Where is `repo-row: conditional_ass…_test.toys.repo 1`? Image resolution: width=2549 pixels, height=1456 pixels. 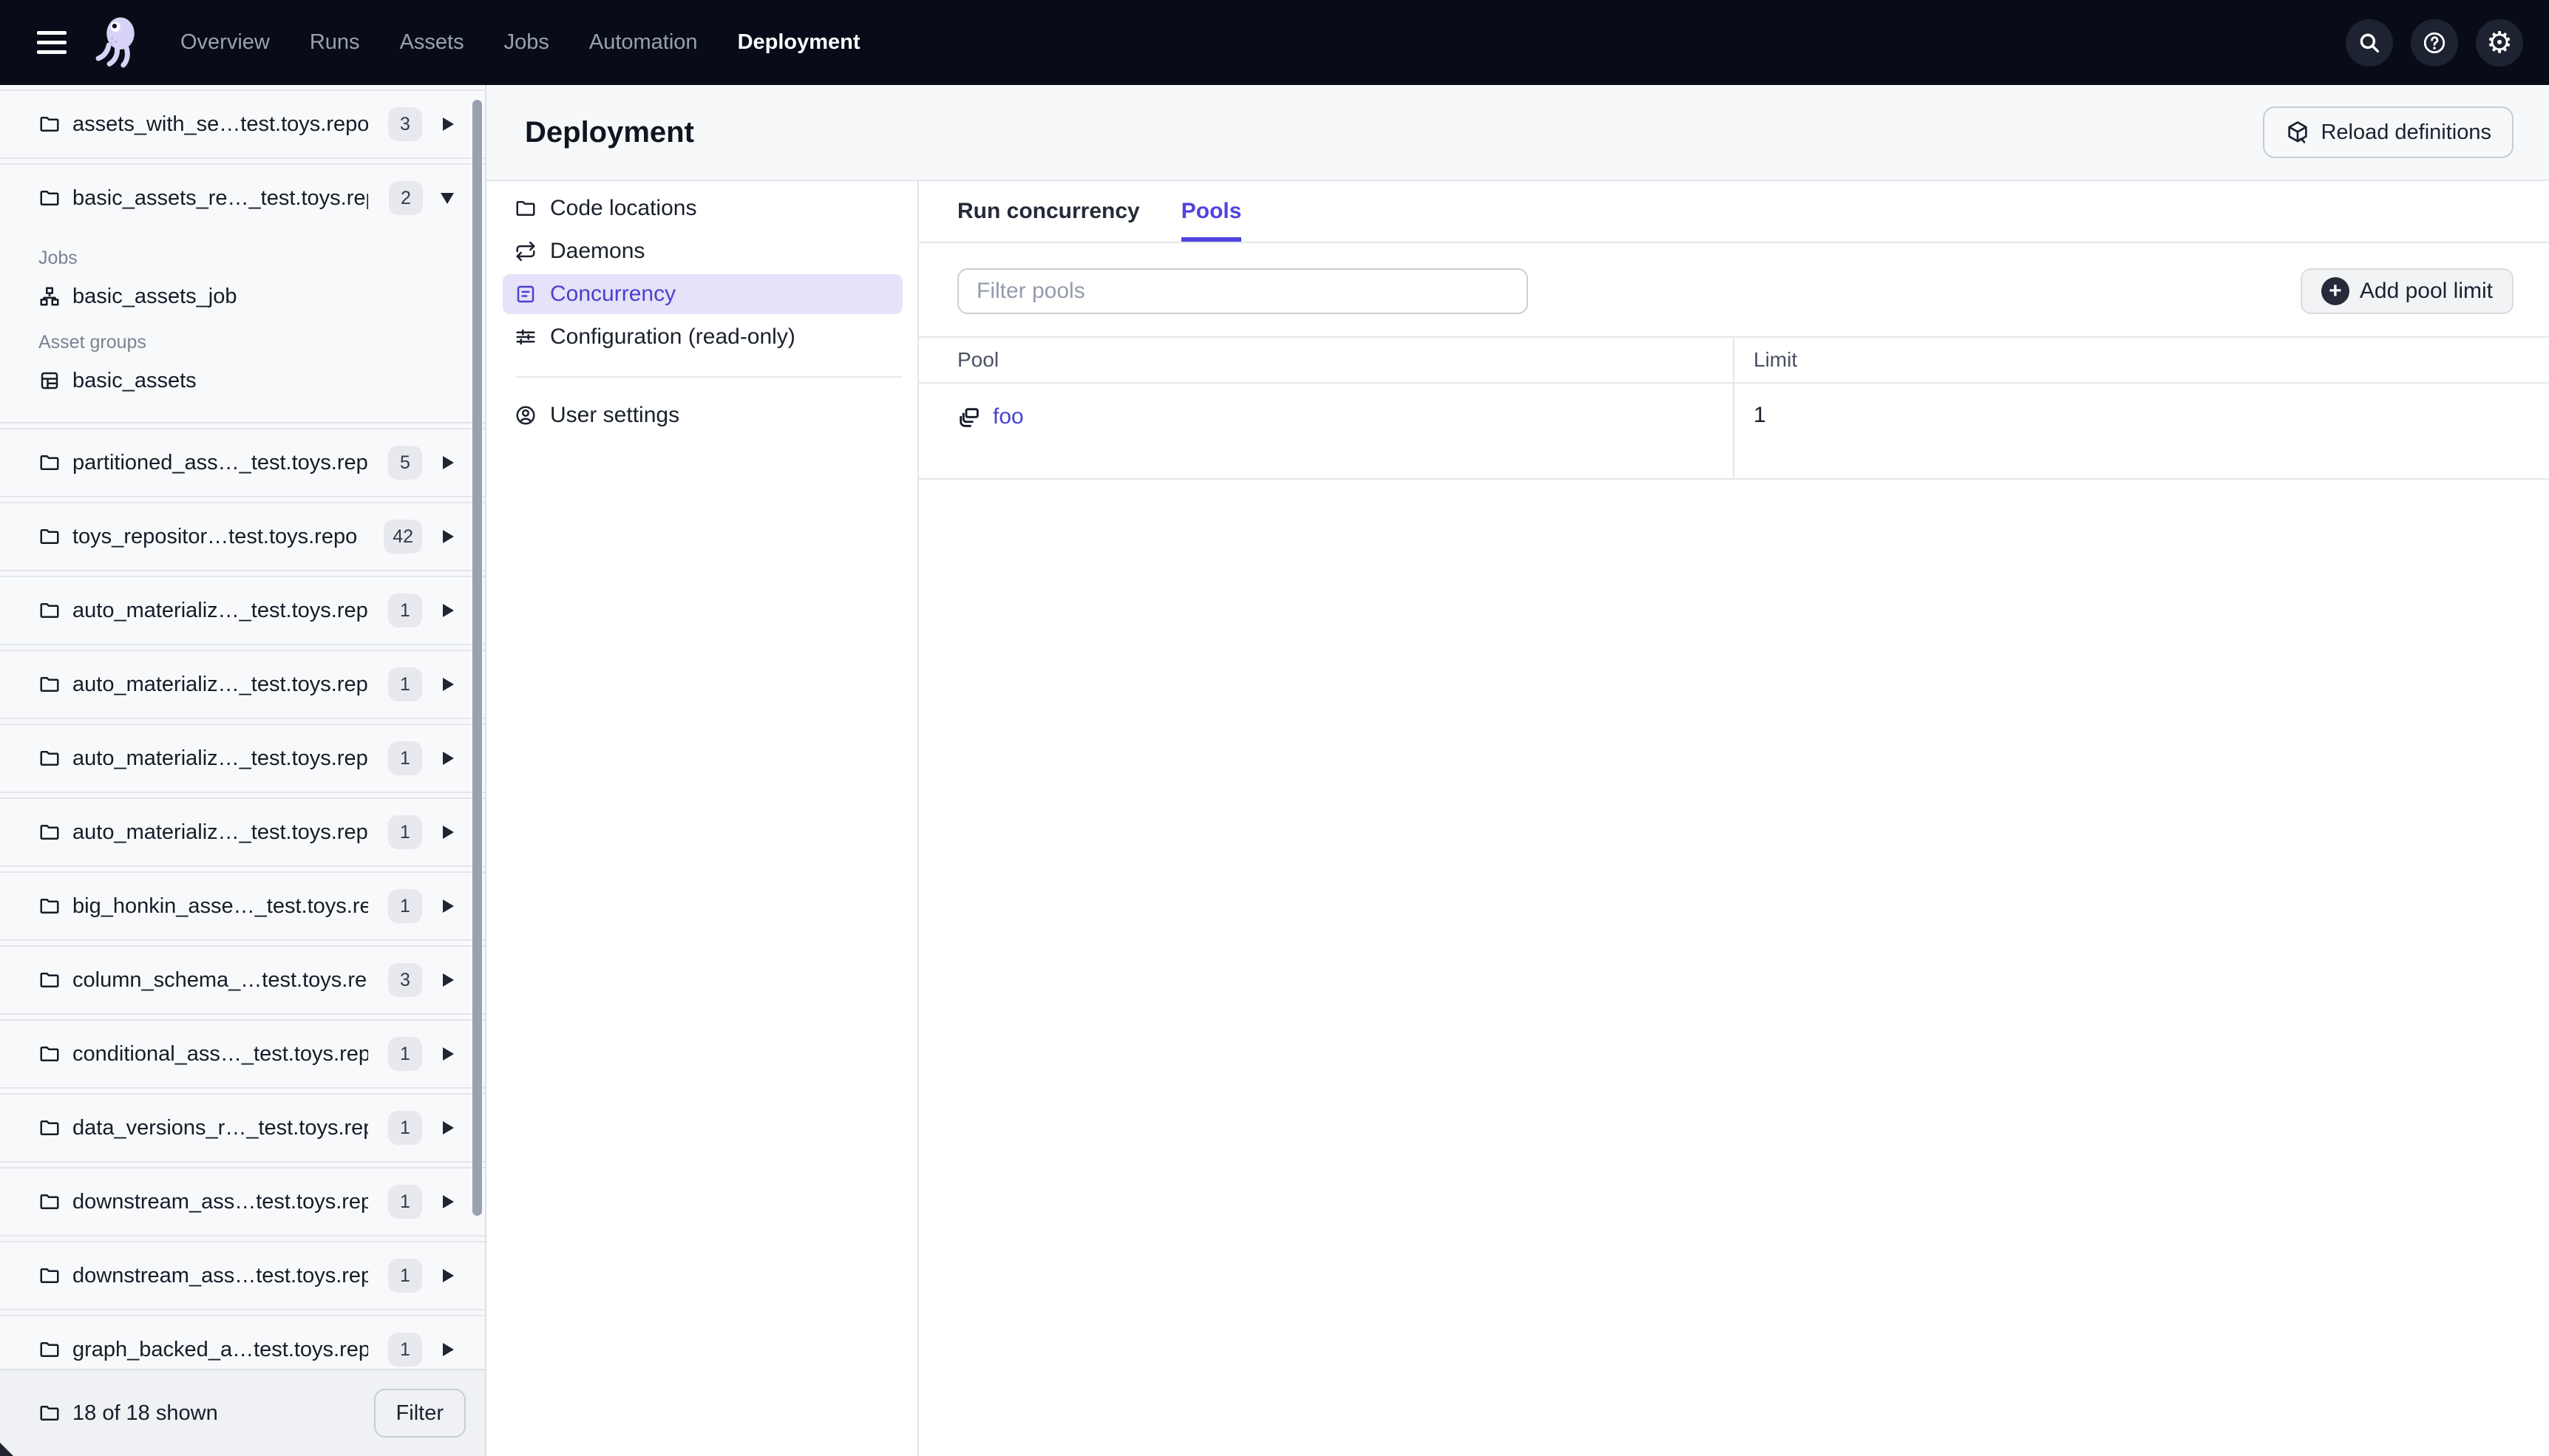
repo-row: conditional_ass…_test.toys.repo 1 is located at coordinates (242, 1054).